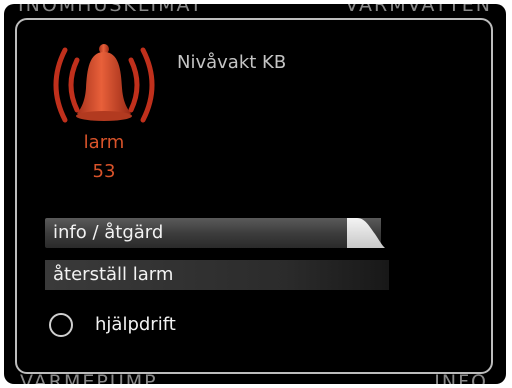 Image resolution: width=512 pixels, height=388 pixels. What do you see at coordinates (89, 378) in the screenshot?
I see `bg-menu-heat-pump: VÄRMEPUMP` at bounding box center [89, 378].